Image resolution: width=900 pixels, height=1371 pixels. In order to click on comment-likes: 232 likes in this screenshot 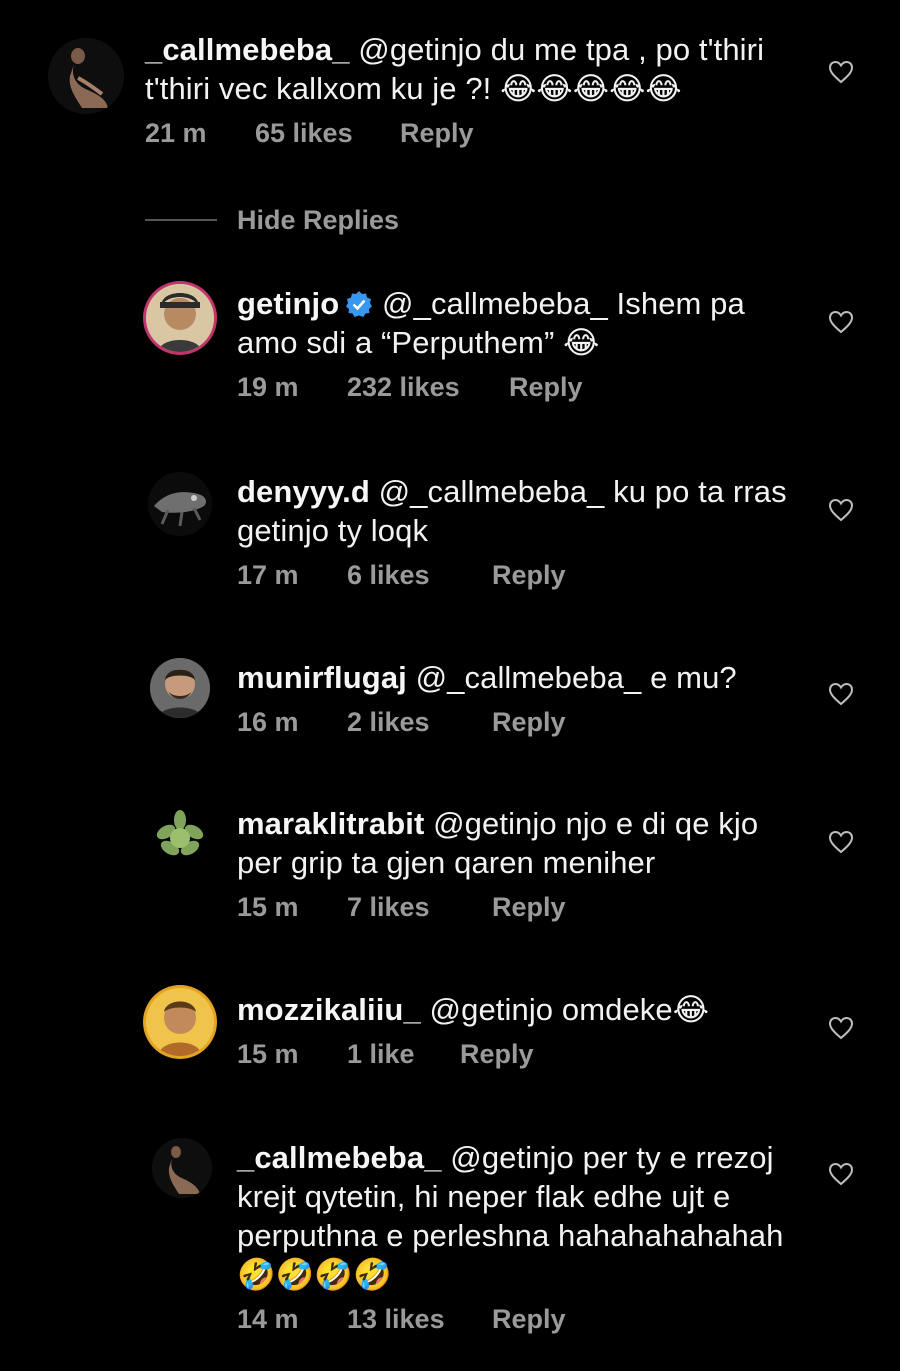, I will do `click(428, 387)`.